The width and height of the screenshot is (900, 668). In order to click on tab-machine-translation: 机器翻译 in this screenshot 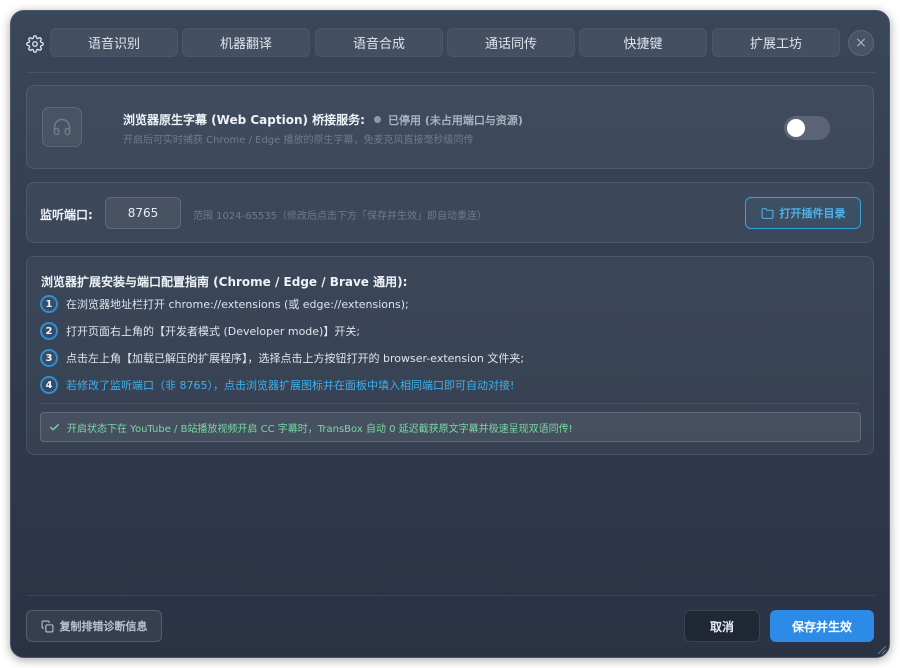, I will do `click(246, 42)`.